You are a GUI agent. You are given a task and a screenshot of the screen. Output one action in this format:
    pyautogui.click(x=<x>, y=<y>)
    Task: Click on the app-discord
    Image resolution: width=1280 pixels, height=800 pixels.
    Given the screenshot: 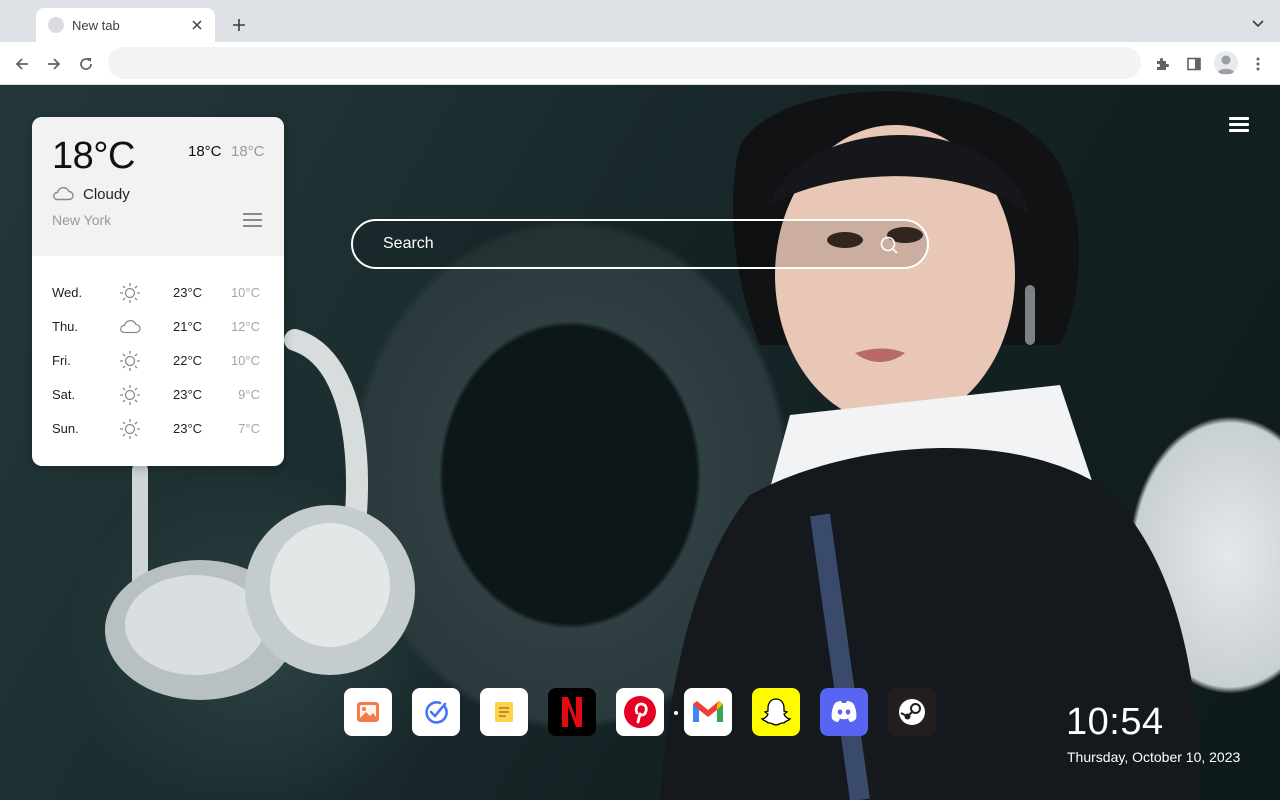 What is the action you would take?
    pyautogui.click(x=844, y=712)
    